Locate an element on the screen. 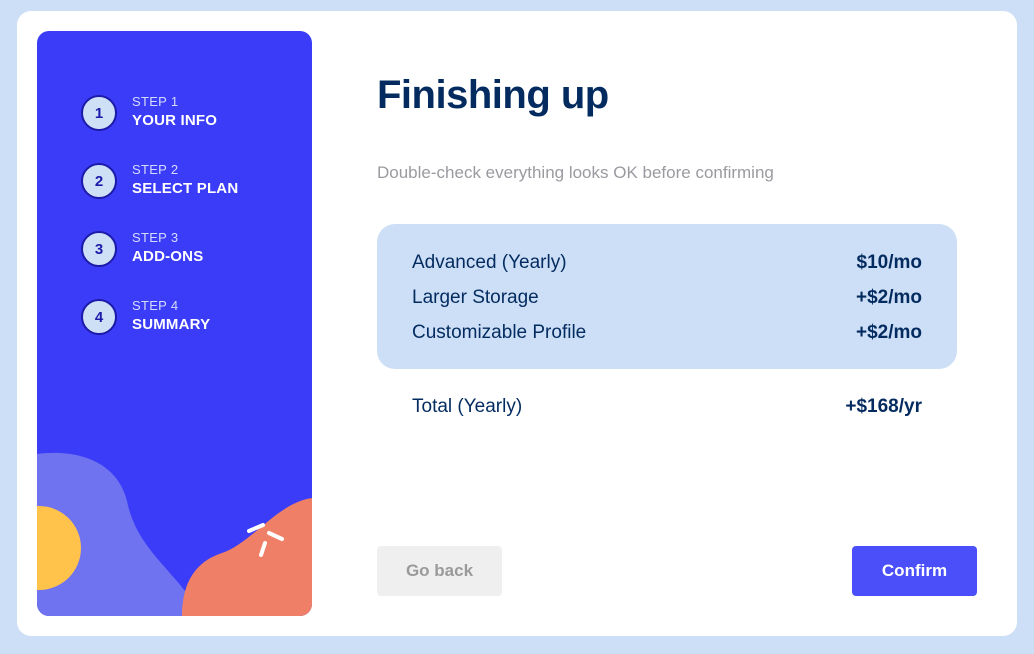 The height and width of the screenshot is (654, 1034). step-3-label: STEP 3 is located at coordinates (155, 237).